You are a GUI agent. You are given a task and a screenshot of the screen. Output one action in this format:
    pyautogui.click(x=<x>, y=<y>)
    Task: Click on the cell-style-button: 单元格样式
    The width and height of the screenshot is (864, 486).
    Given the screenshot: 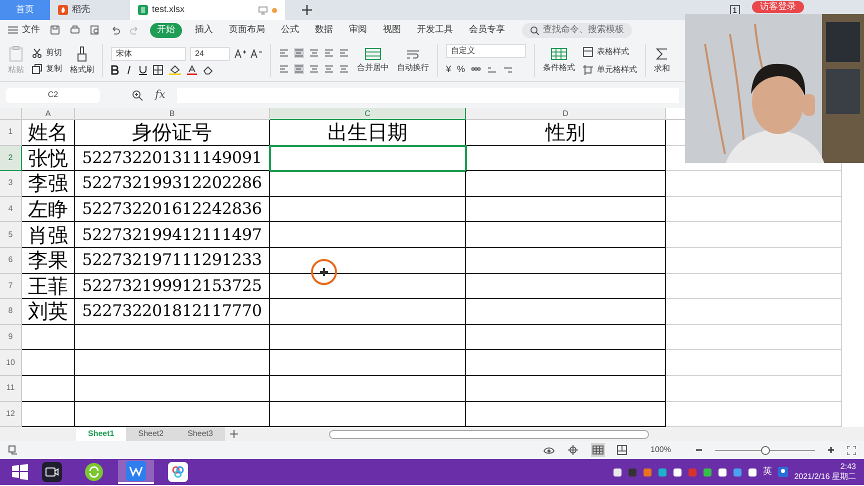 What is the action you would take?
    pyautogui.click(x=610, y=70)
    